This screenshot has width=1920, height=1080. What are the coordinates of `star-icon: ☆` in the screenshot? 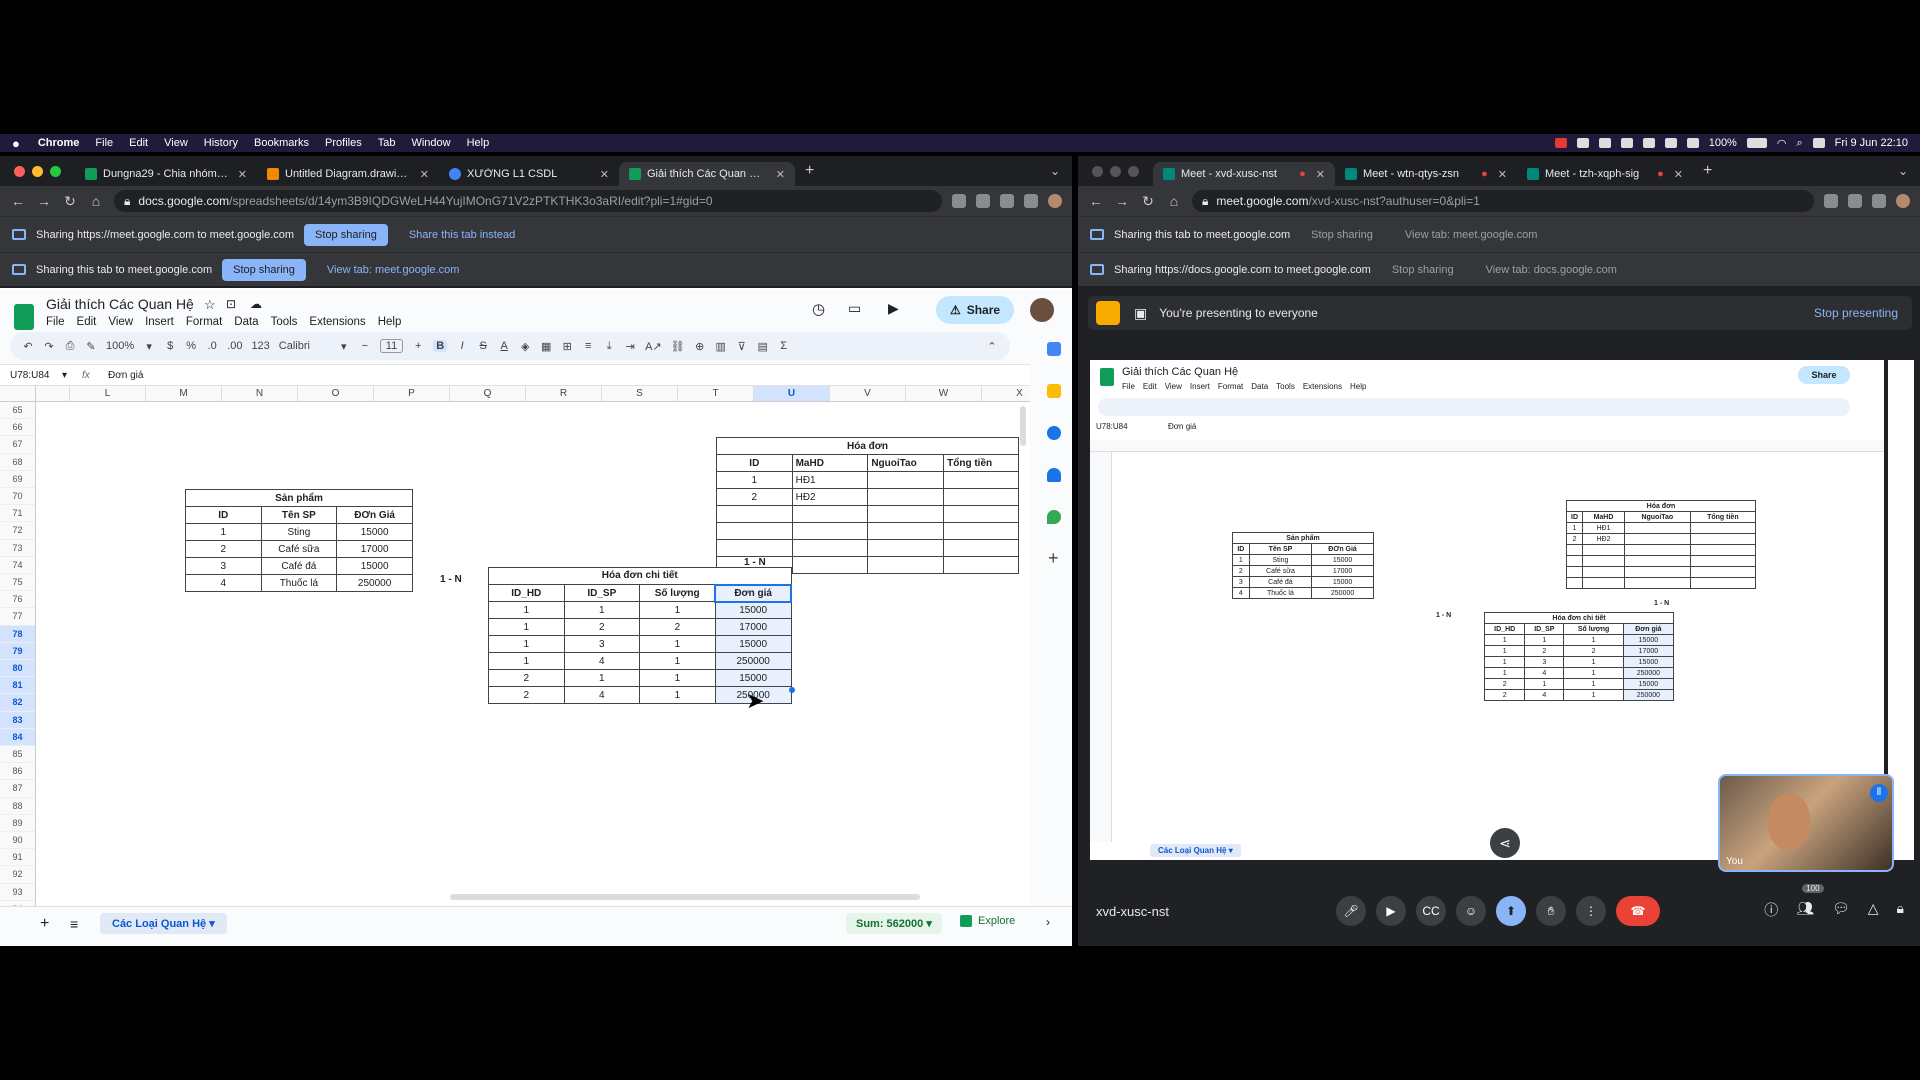 It's located at (210, 305).